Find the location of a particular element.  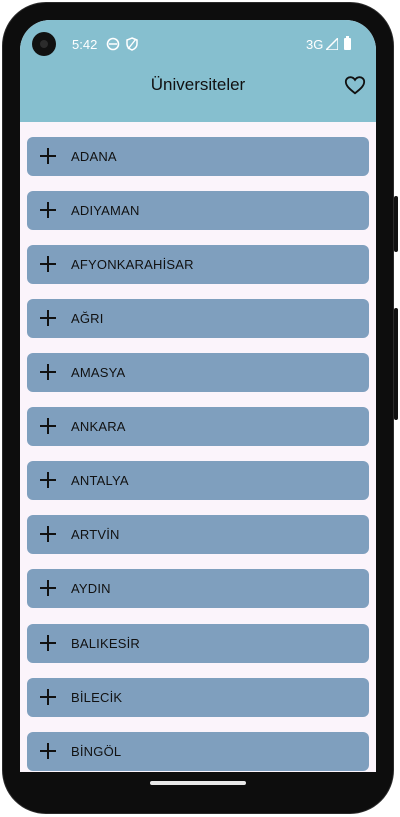

city-label: BİLECİK is located at coordinates (97, 697).